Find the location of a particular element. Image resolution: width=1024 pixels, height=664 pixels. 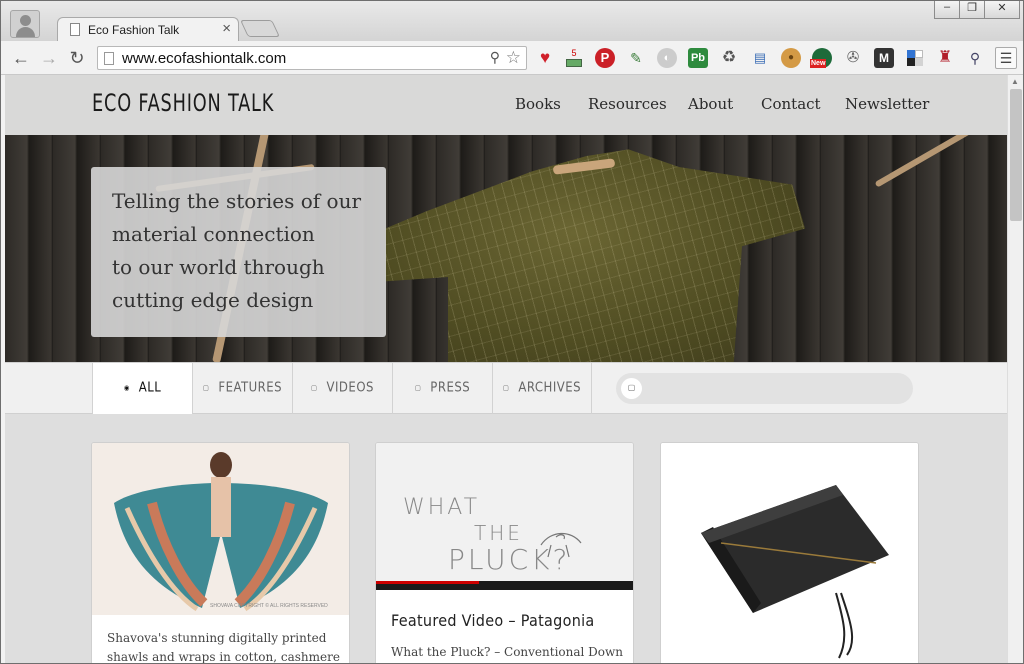

address-bar: www.ecofashiontalk.com ⚲ ☆ is located at coordinates (312, 58).